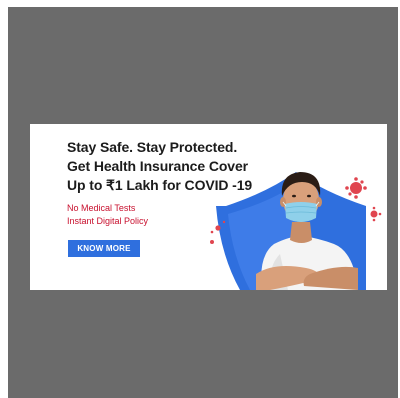 Image resolution: width=400 pixels, height=398 pixels. I want to click on masked-man-shield-illustration, so click(296, 231).